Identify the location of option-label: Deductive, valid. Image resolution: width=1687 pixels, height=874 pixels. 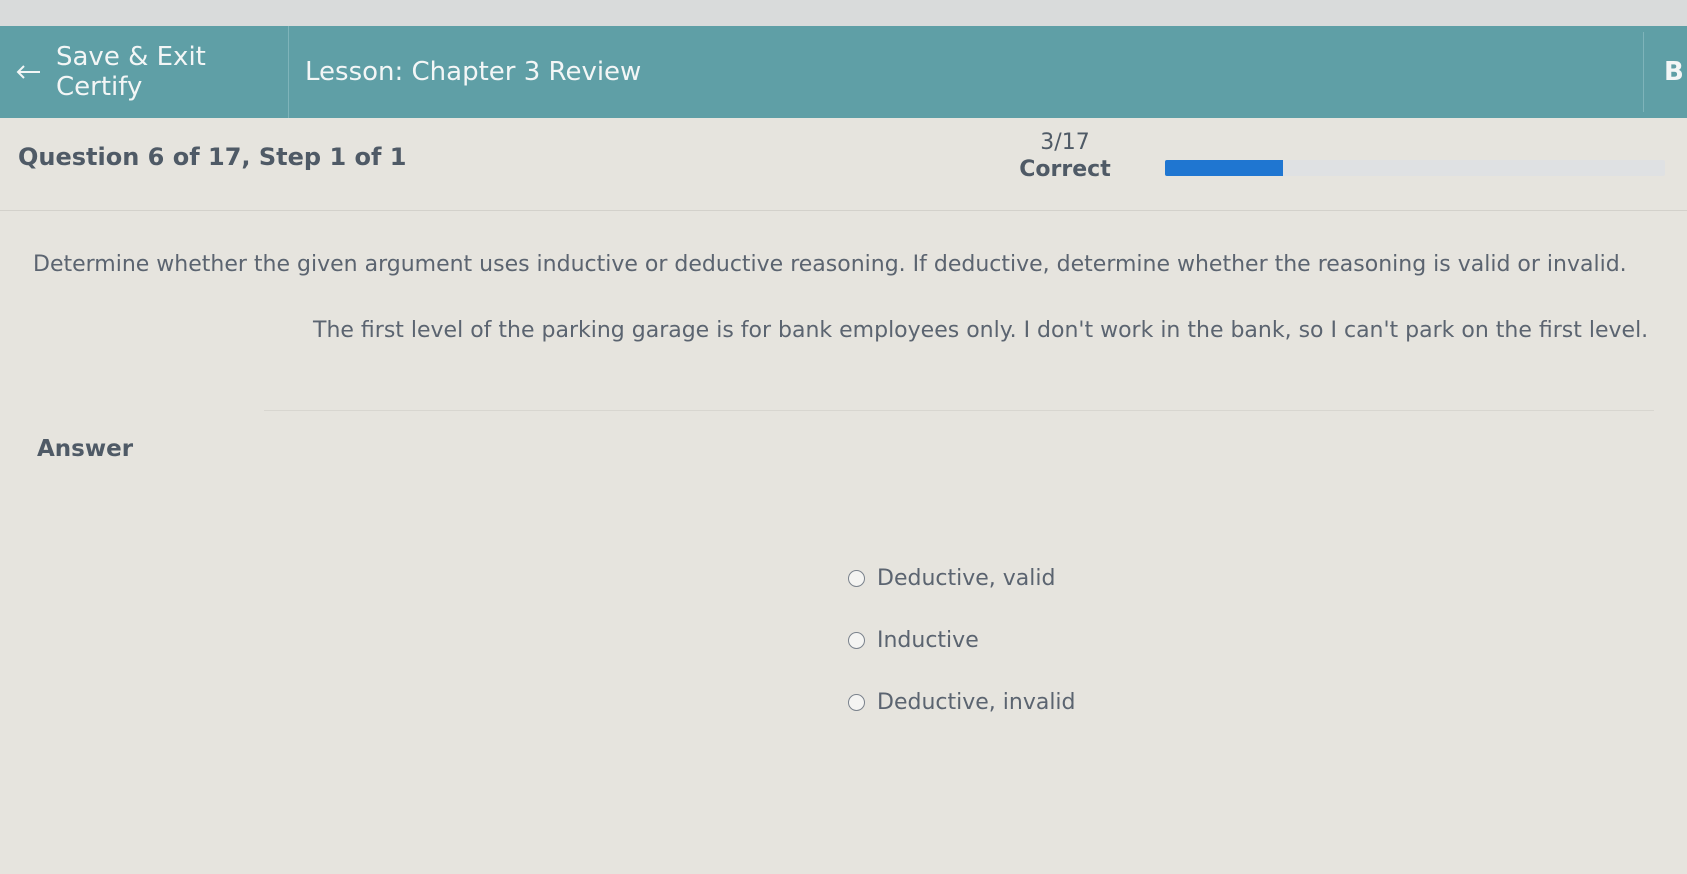
(966, 578).